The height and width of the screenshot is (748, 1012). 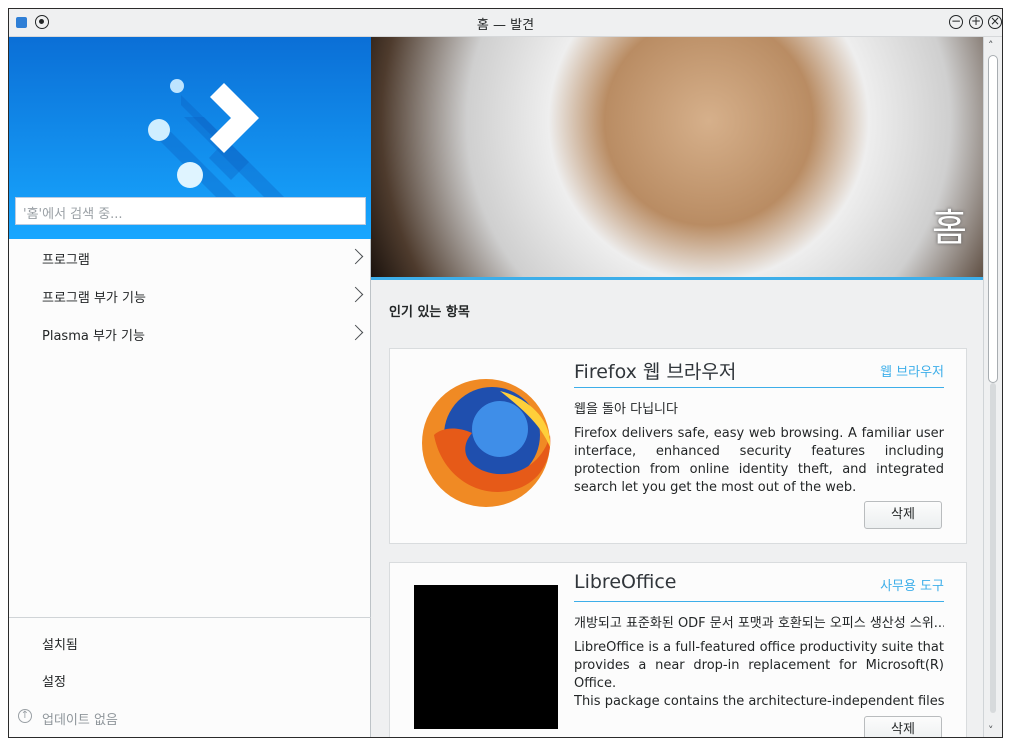 I want to click on scroll-down-icon: ˅, so click(x=991, y=730).